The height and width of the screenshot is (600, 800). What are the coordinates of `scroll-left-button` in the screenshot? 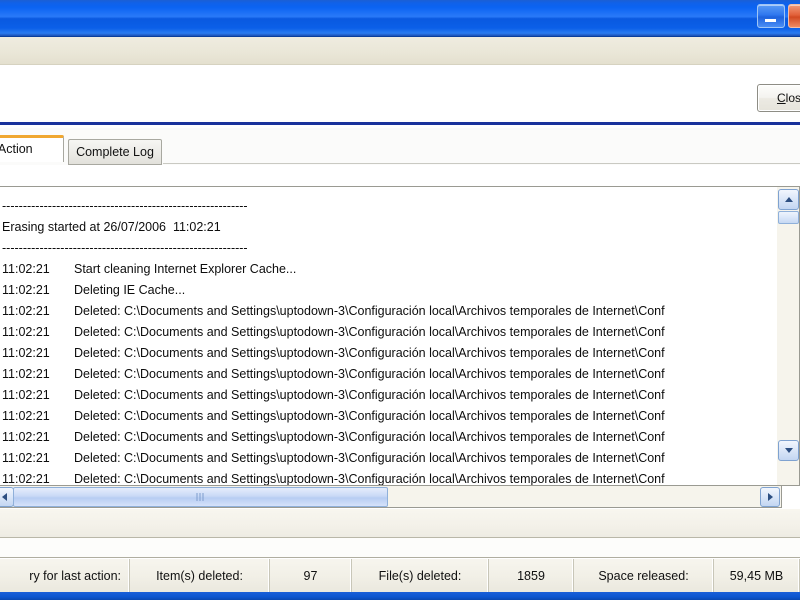 It's located at (7, 497).